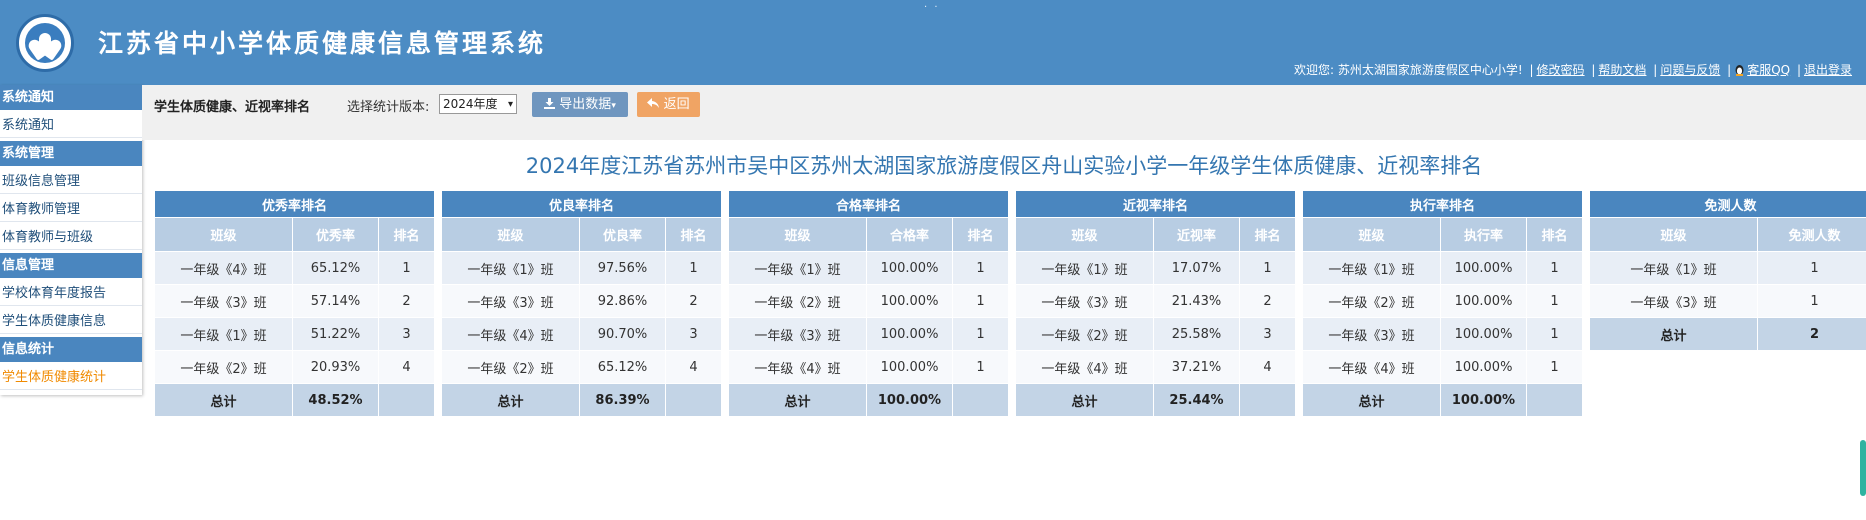  What do you see at coordinates (1196, 234) in the screenshot?
I see `column-header: 近视率` at bounding box center [1196, 234].